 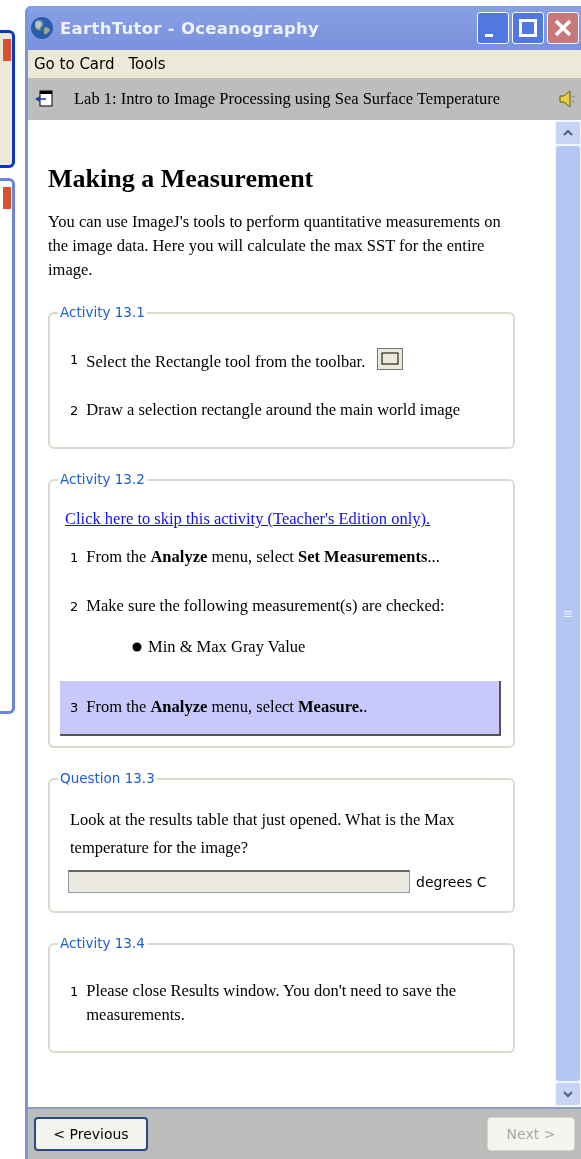 What do you see at coordinates (226, 362) in the screenshot?
I see `step-text: Select the Rectangle tool from the toolbar.` at bounding box center [226, 362].